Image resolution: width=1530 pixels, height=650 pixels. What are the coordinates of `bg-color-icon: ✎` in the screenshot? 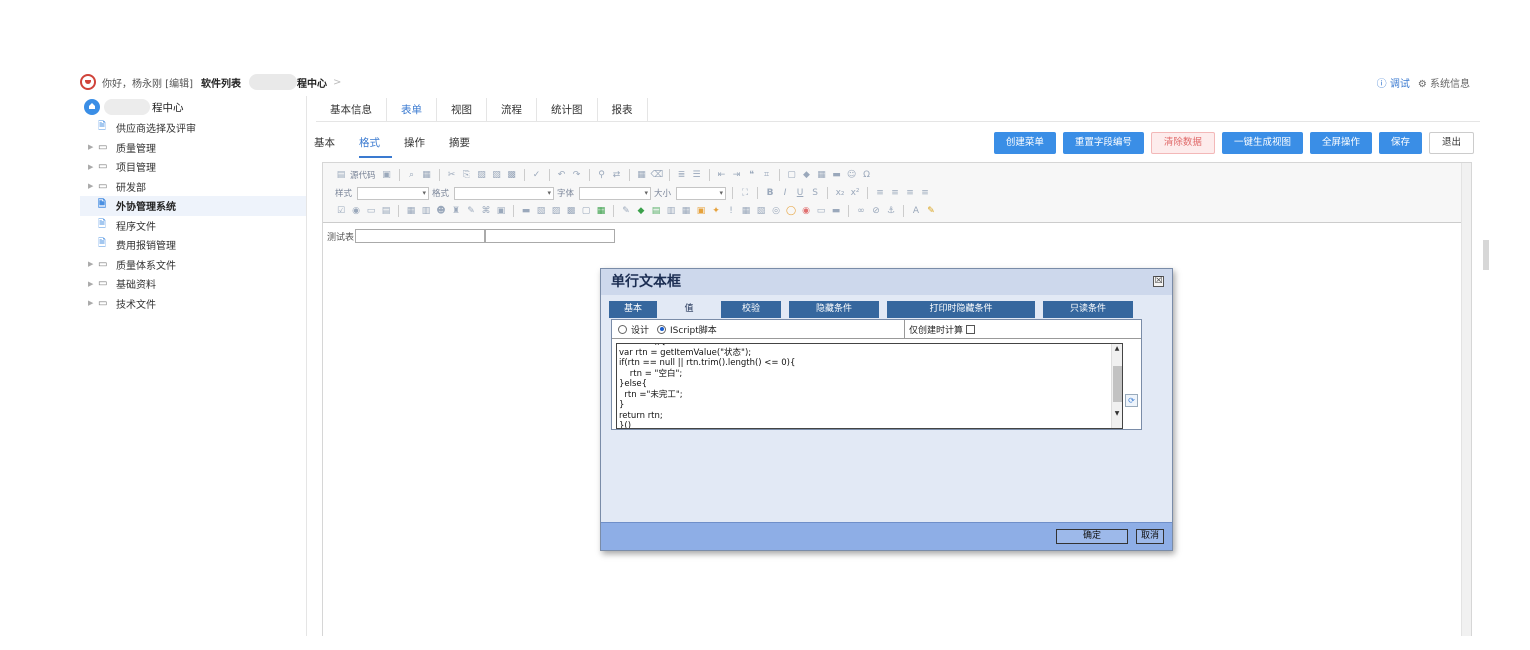 It's located at (931, 211).